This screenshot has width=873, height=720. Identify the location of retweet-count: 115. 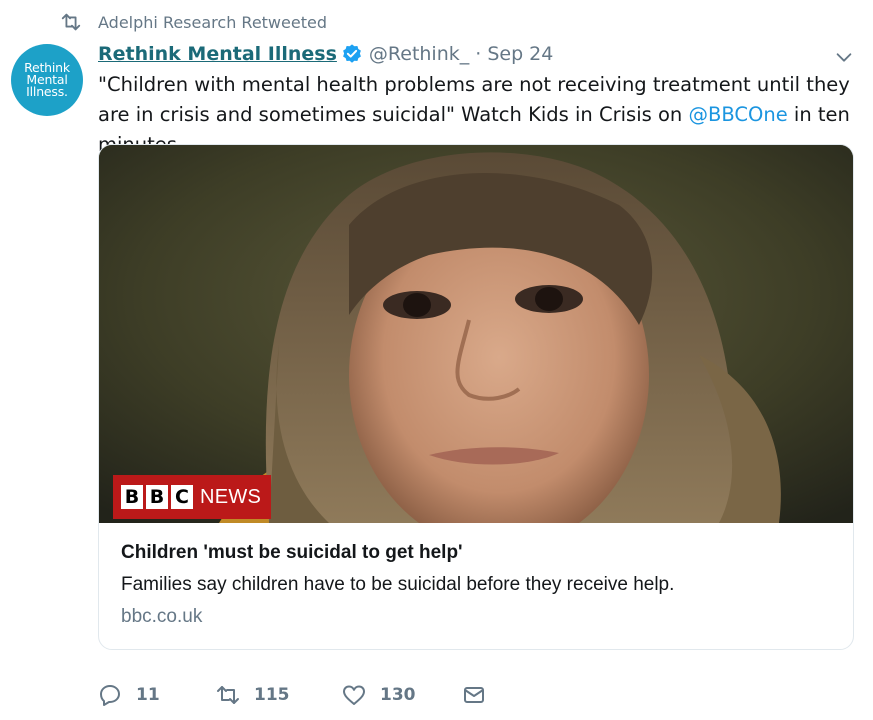
(272, 695).